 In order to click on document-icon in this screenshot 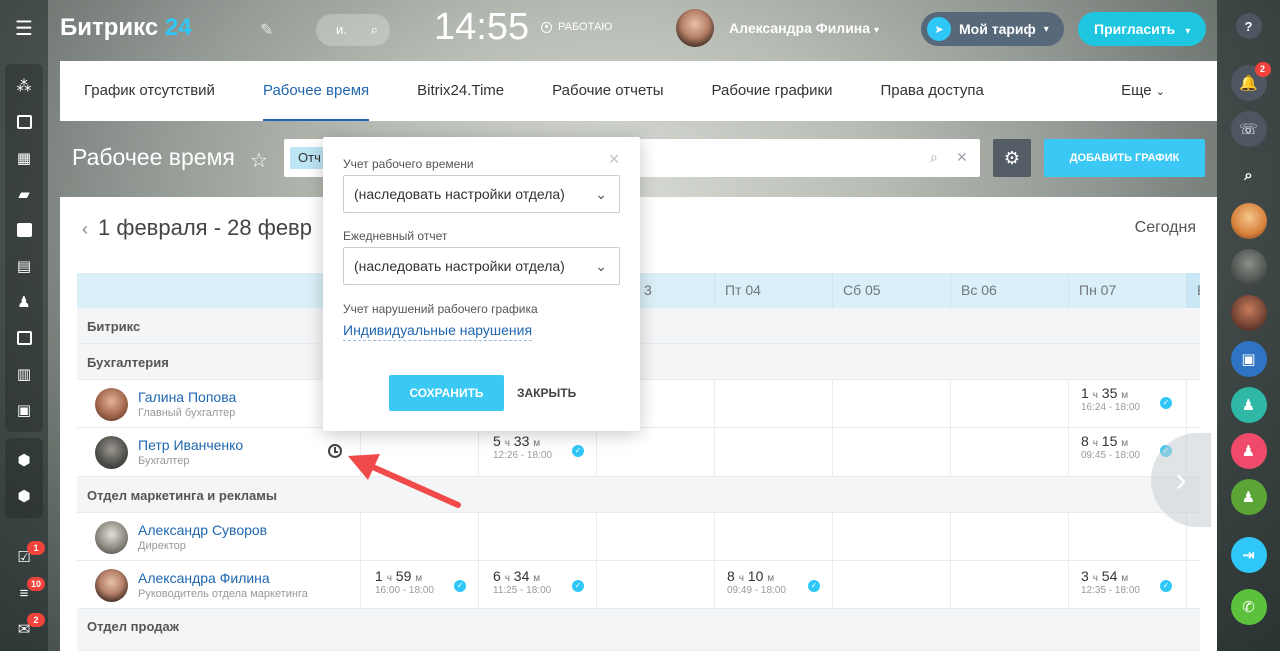, I will do `click(24, 230)`.